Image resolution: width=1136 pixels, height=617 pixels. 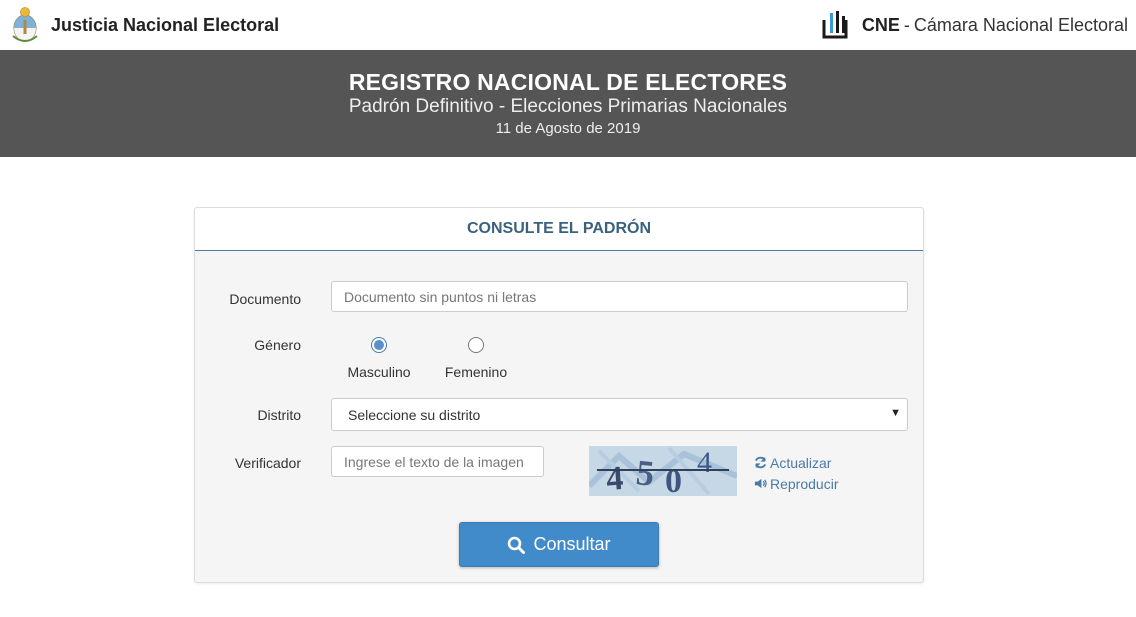 What do you see at coordinates (760, 483) in the screenshot?
I see `volume-icon` at bounding box center [760, 483].